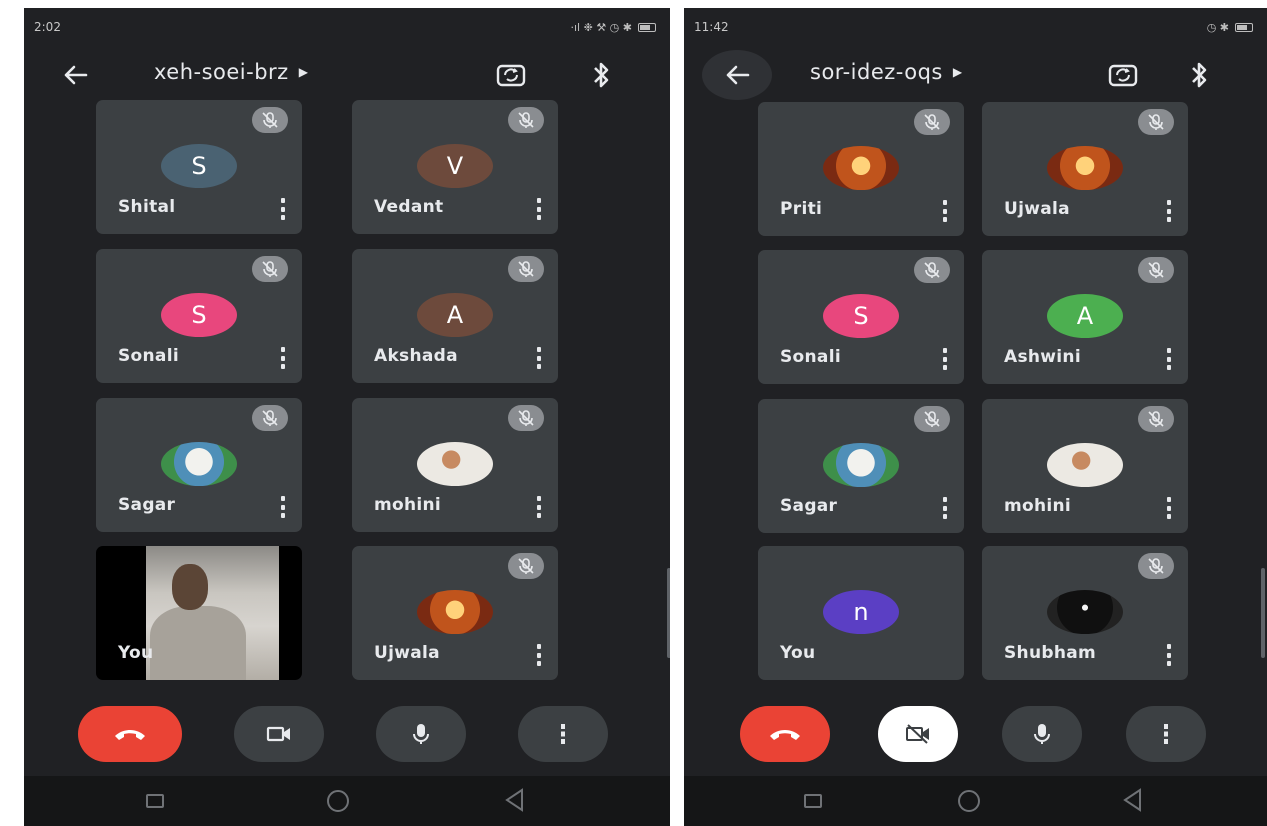  Describe the element at coordinates (711, 27) in the screenshot. I see `status-time: 11:42` at that location.